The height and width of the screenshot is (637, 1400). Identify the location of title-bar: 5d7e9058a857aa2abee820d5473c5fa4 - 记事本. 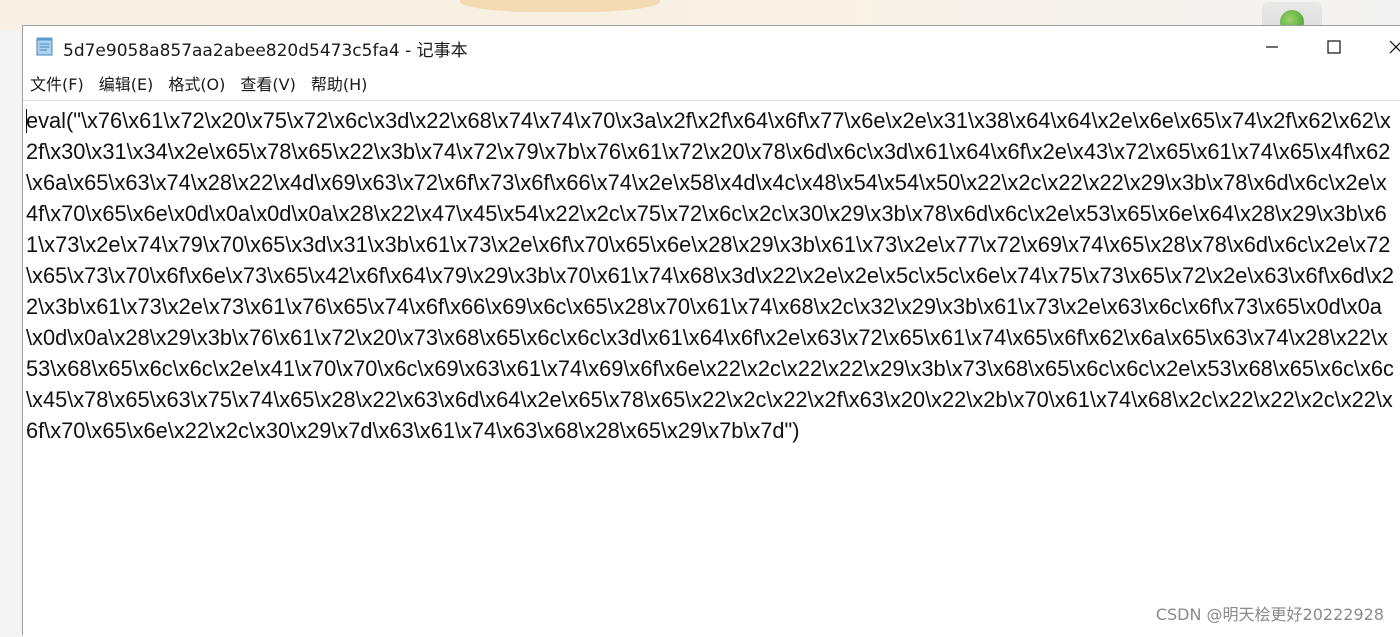
(711, 47).